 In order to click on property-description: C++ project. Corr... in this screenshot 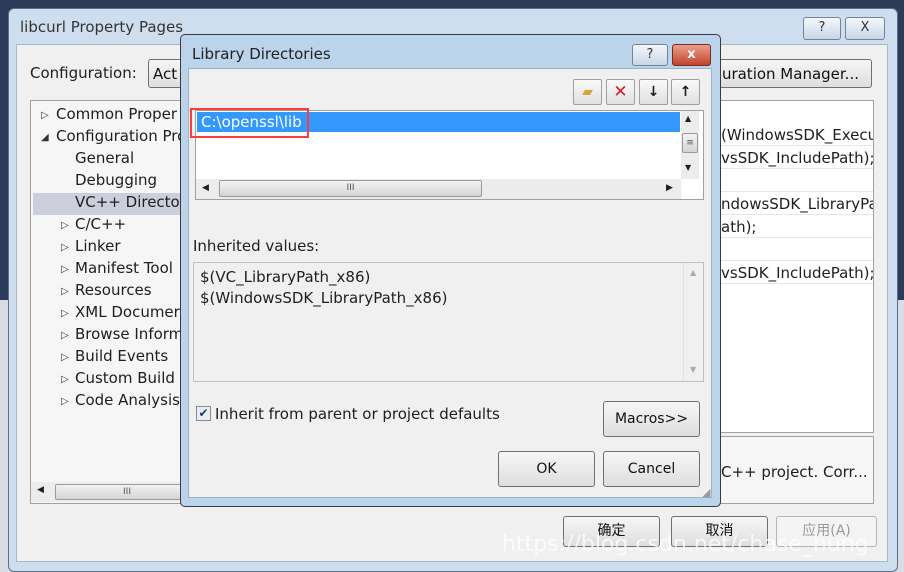, I will do `click(797, 470)`.